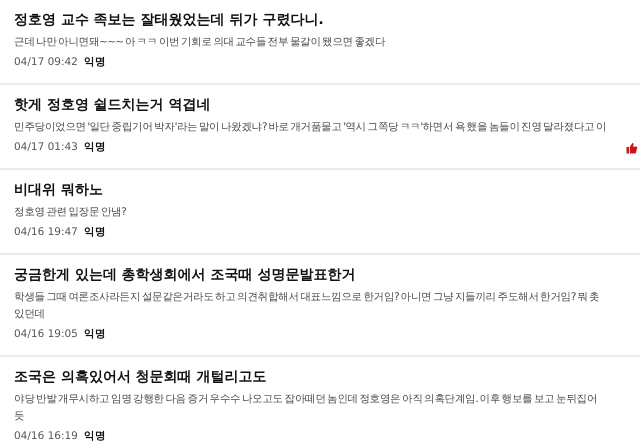 The width and height of the screenshot is (640, 445). I want to click on post-time: 04/17 01:43, so click(46, 147).